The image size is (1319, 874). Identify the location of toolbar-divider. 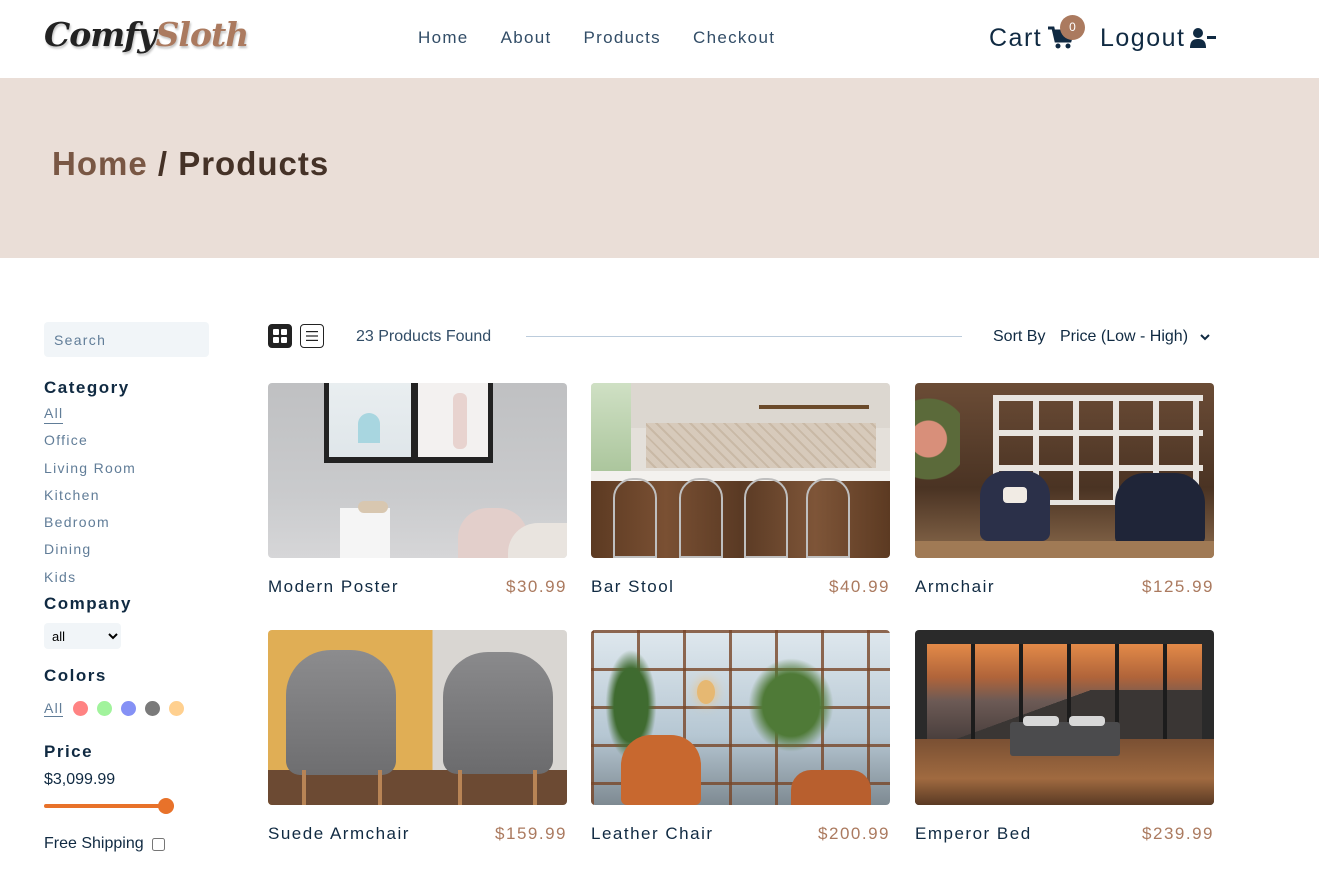
(744, 336).